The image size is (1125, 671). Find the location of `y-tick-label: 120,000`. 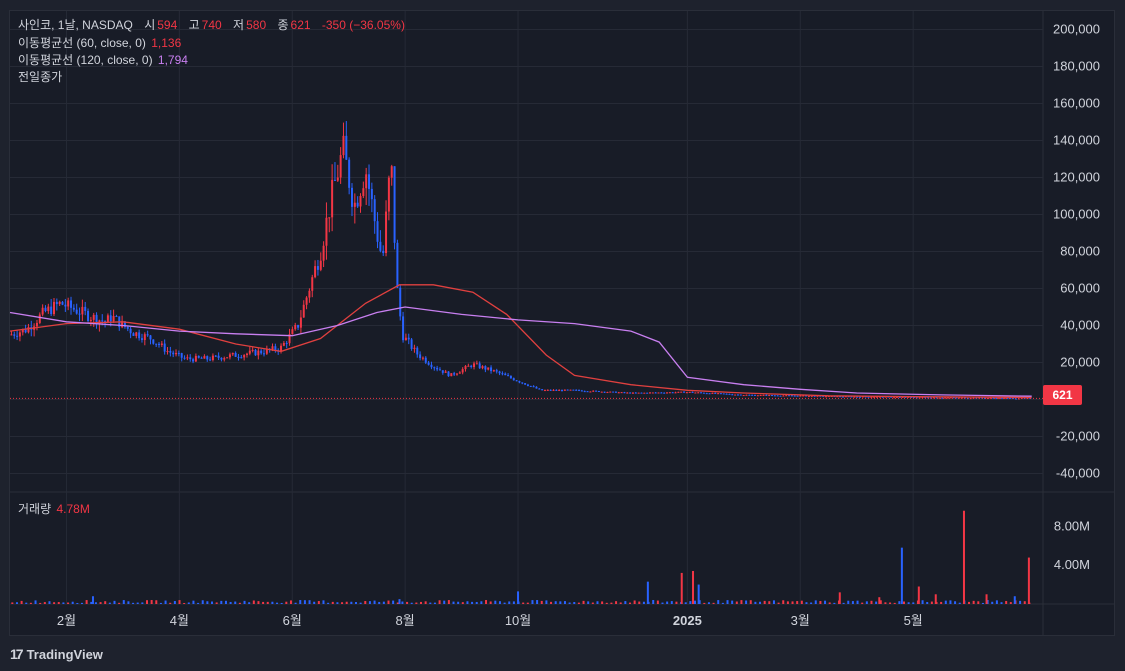

y-tick-label: 120,000 is located at coordinates (1076, 177).